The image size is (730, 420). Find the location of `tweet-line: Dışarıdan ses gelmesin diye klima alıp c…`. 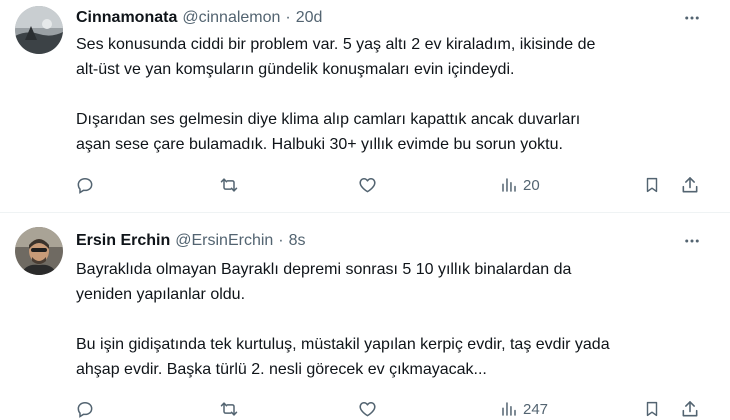

tweet-line: Dışarıdan ses gelmesin diye klima alıp c… is located at coordinates (328, 119).